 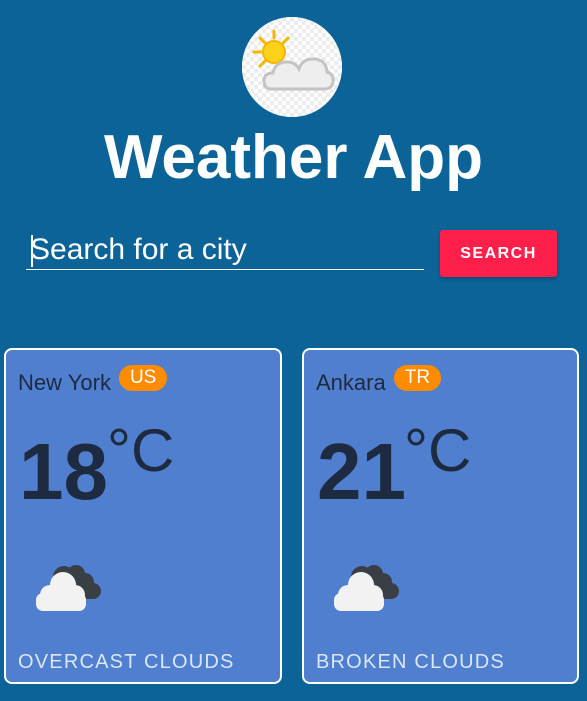 What do you see at coordinates (225, 250) in the screenshot?
I see `search-input` at bounding box center [225, 250].